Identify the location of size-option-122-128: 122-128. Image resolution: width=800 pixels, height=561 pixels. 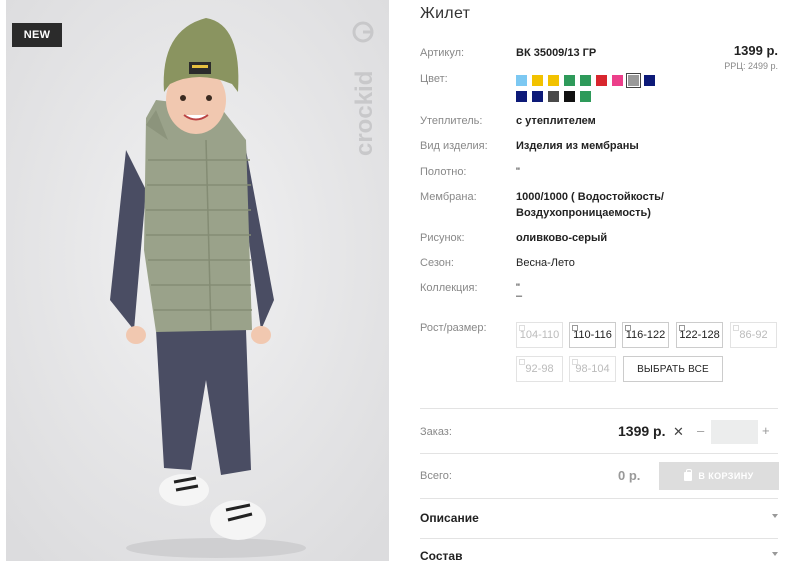
(699, 335).